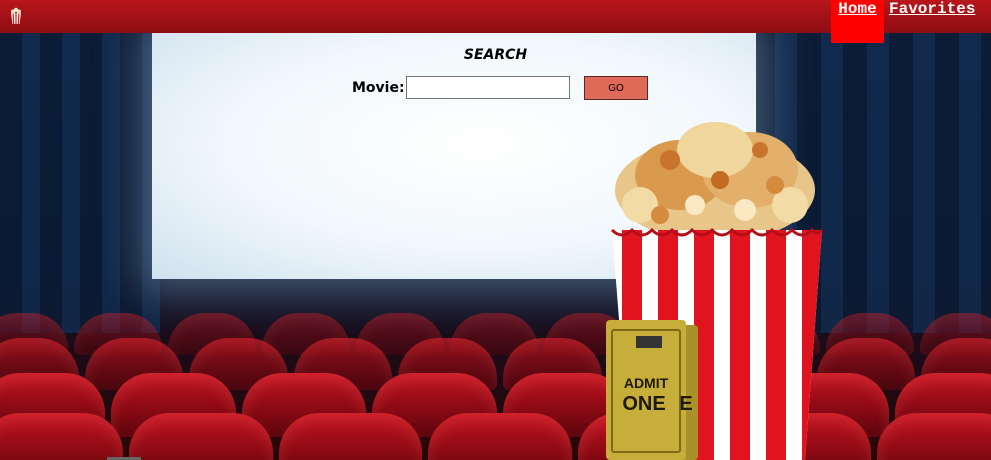  I want to click on nav-home-link: Home, so click(857, 9).